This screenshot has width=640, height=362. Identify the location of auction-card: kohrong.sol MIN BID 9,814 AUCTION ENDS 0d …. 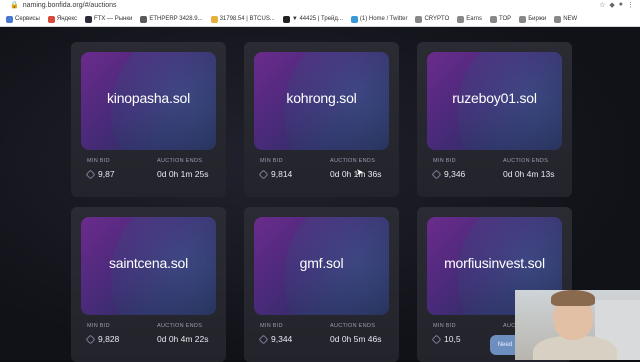
(321, 119).